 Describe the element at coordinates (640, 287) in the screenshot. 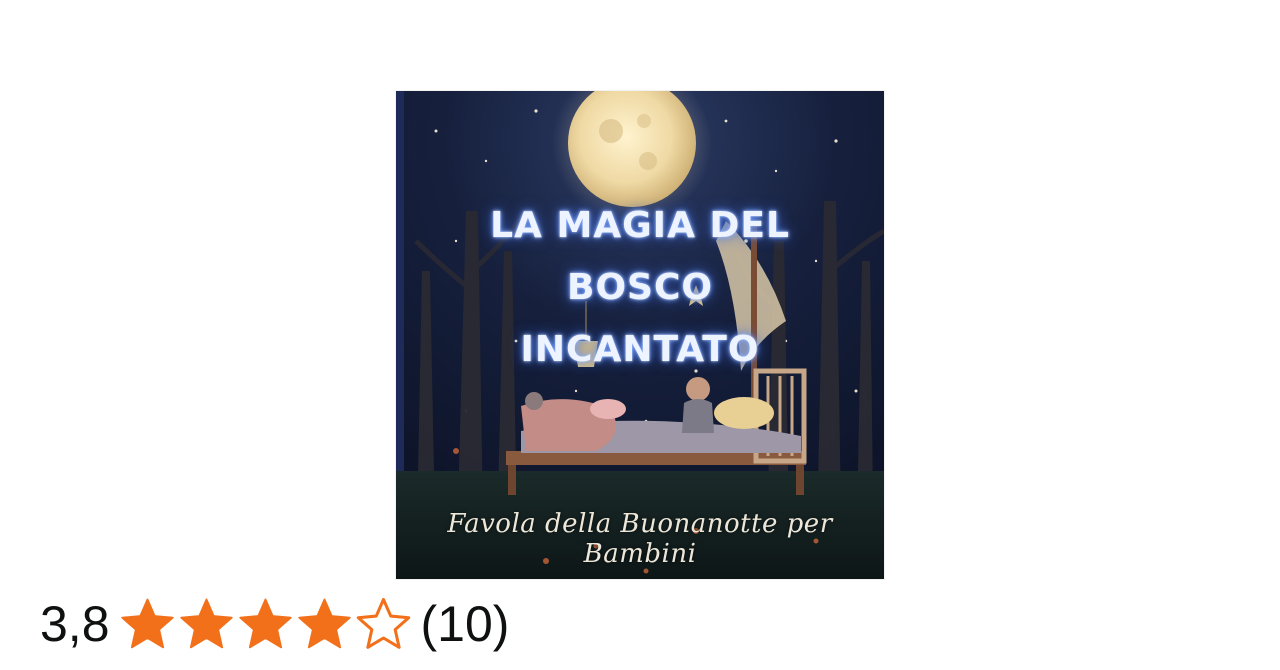

I see `cover-title: LA MAGIA DEL BOSCO INCANTATO` at that location.